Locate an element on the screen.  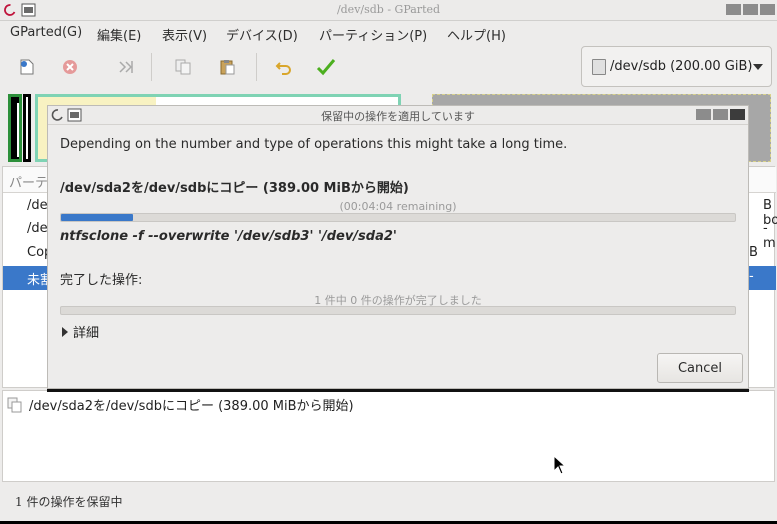
title-bar: /dev/sdb - GParted is located at coordinates (388, 10).